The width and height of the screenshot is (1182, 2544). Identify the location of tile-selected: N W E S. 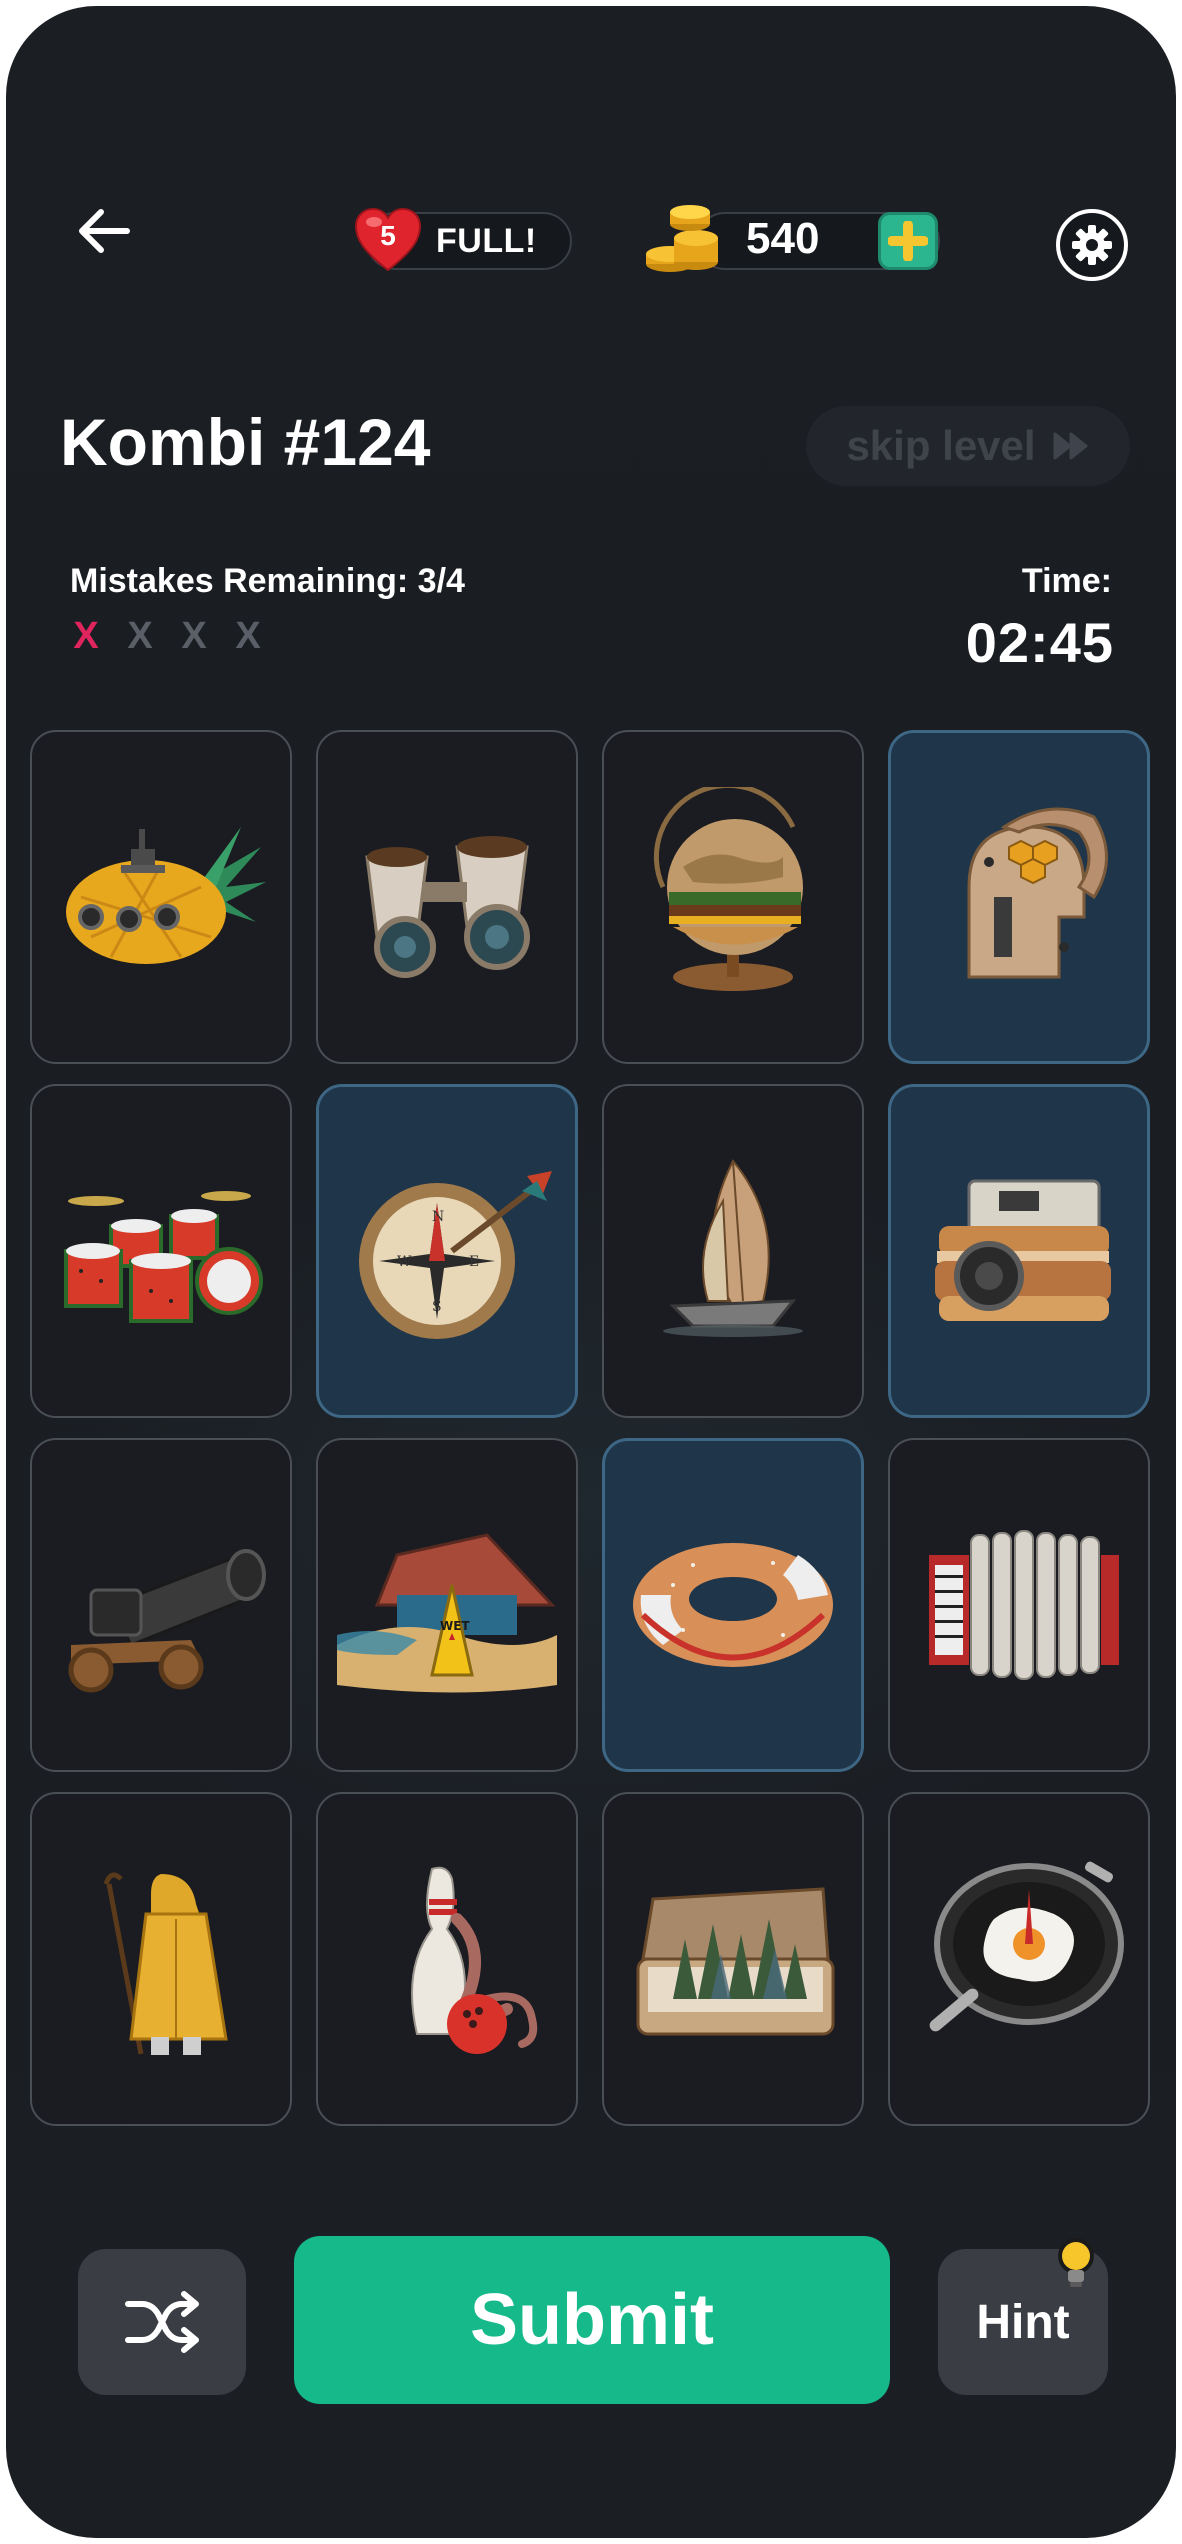
(447, 1251).